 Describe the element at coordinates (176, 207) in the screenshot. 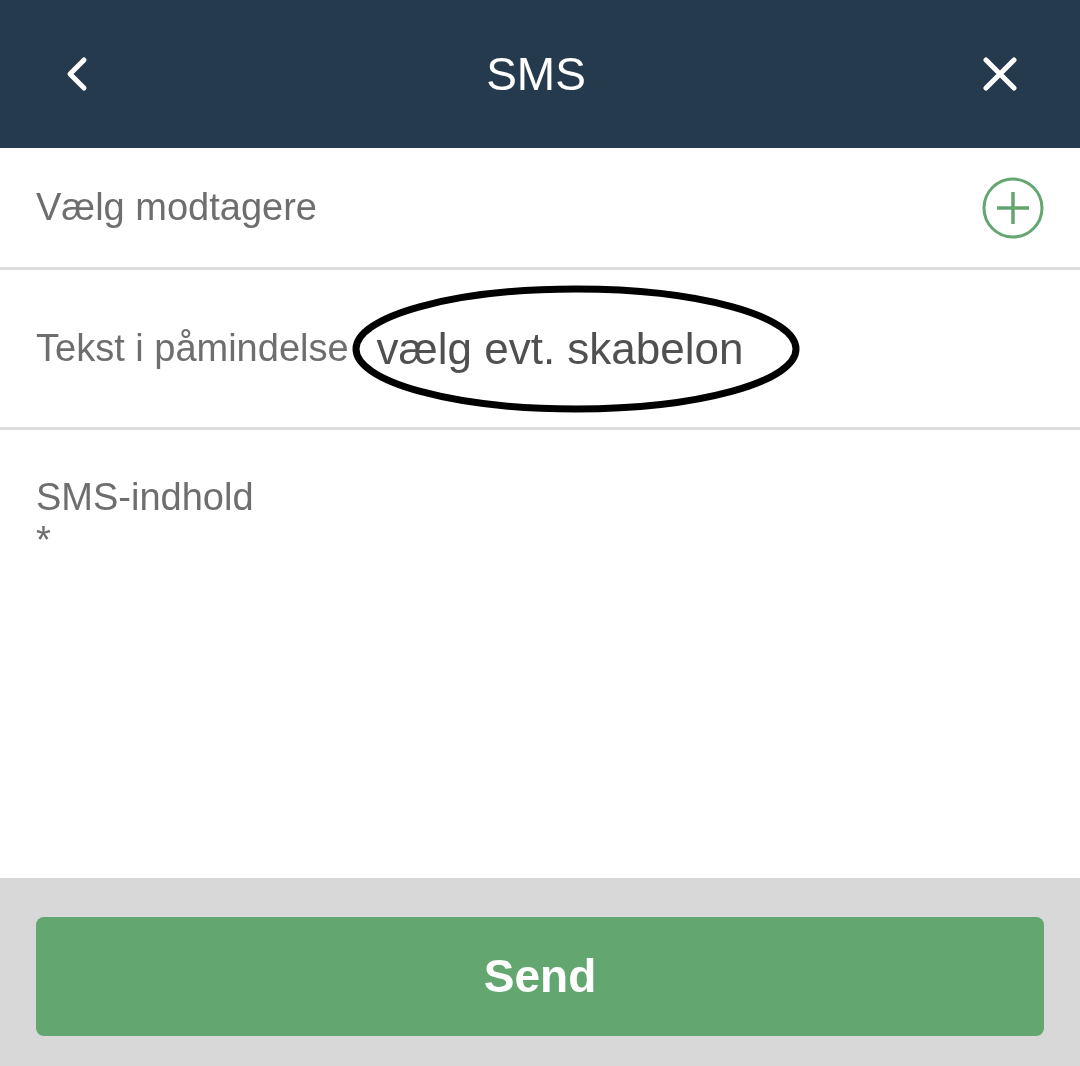

I see `recipients-label: Vælg modtagere` at that location.